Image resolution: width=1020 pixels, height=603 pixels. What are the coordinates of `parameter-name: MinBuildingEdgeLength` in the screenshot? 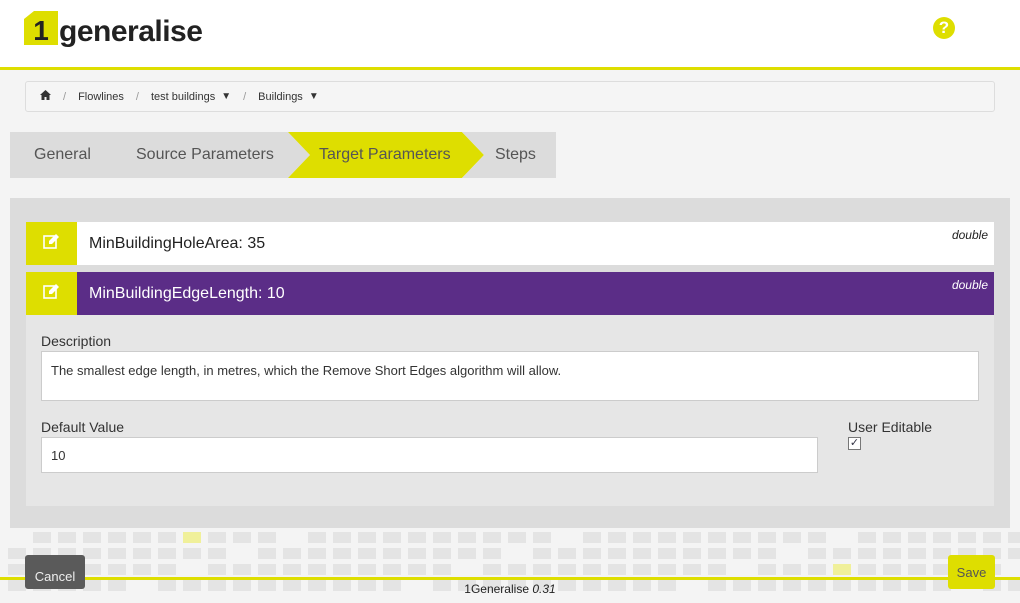 It's located at (174, 293).